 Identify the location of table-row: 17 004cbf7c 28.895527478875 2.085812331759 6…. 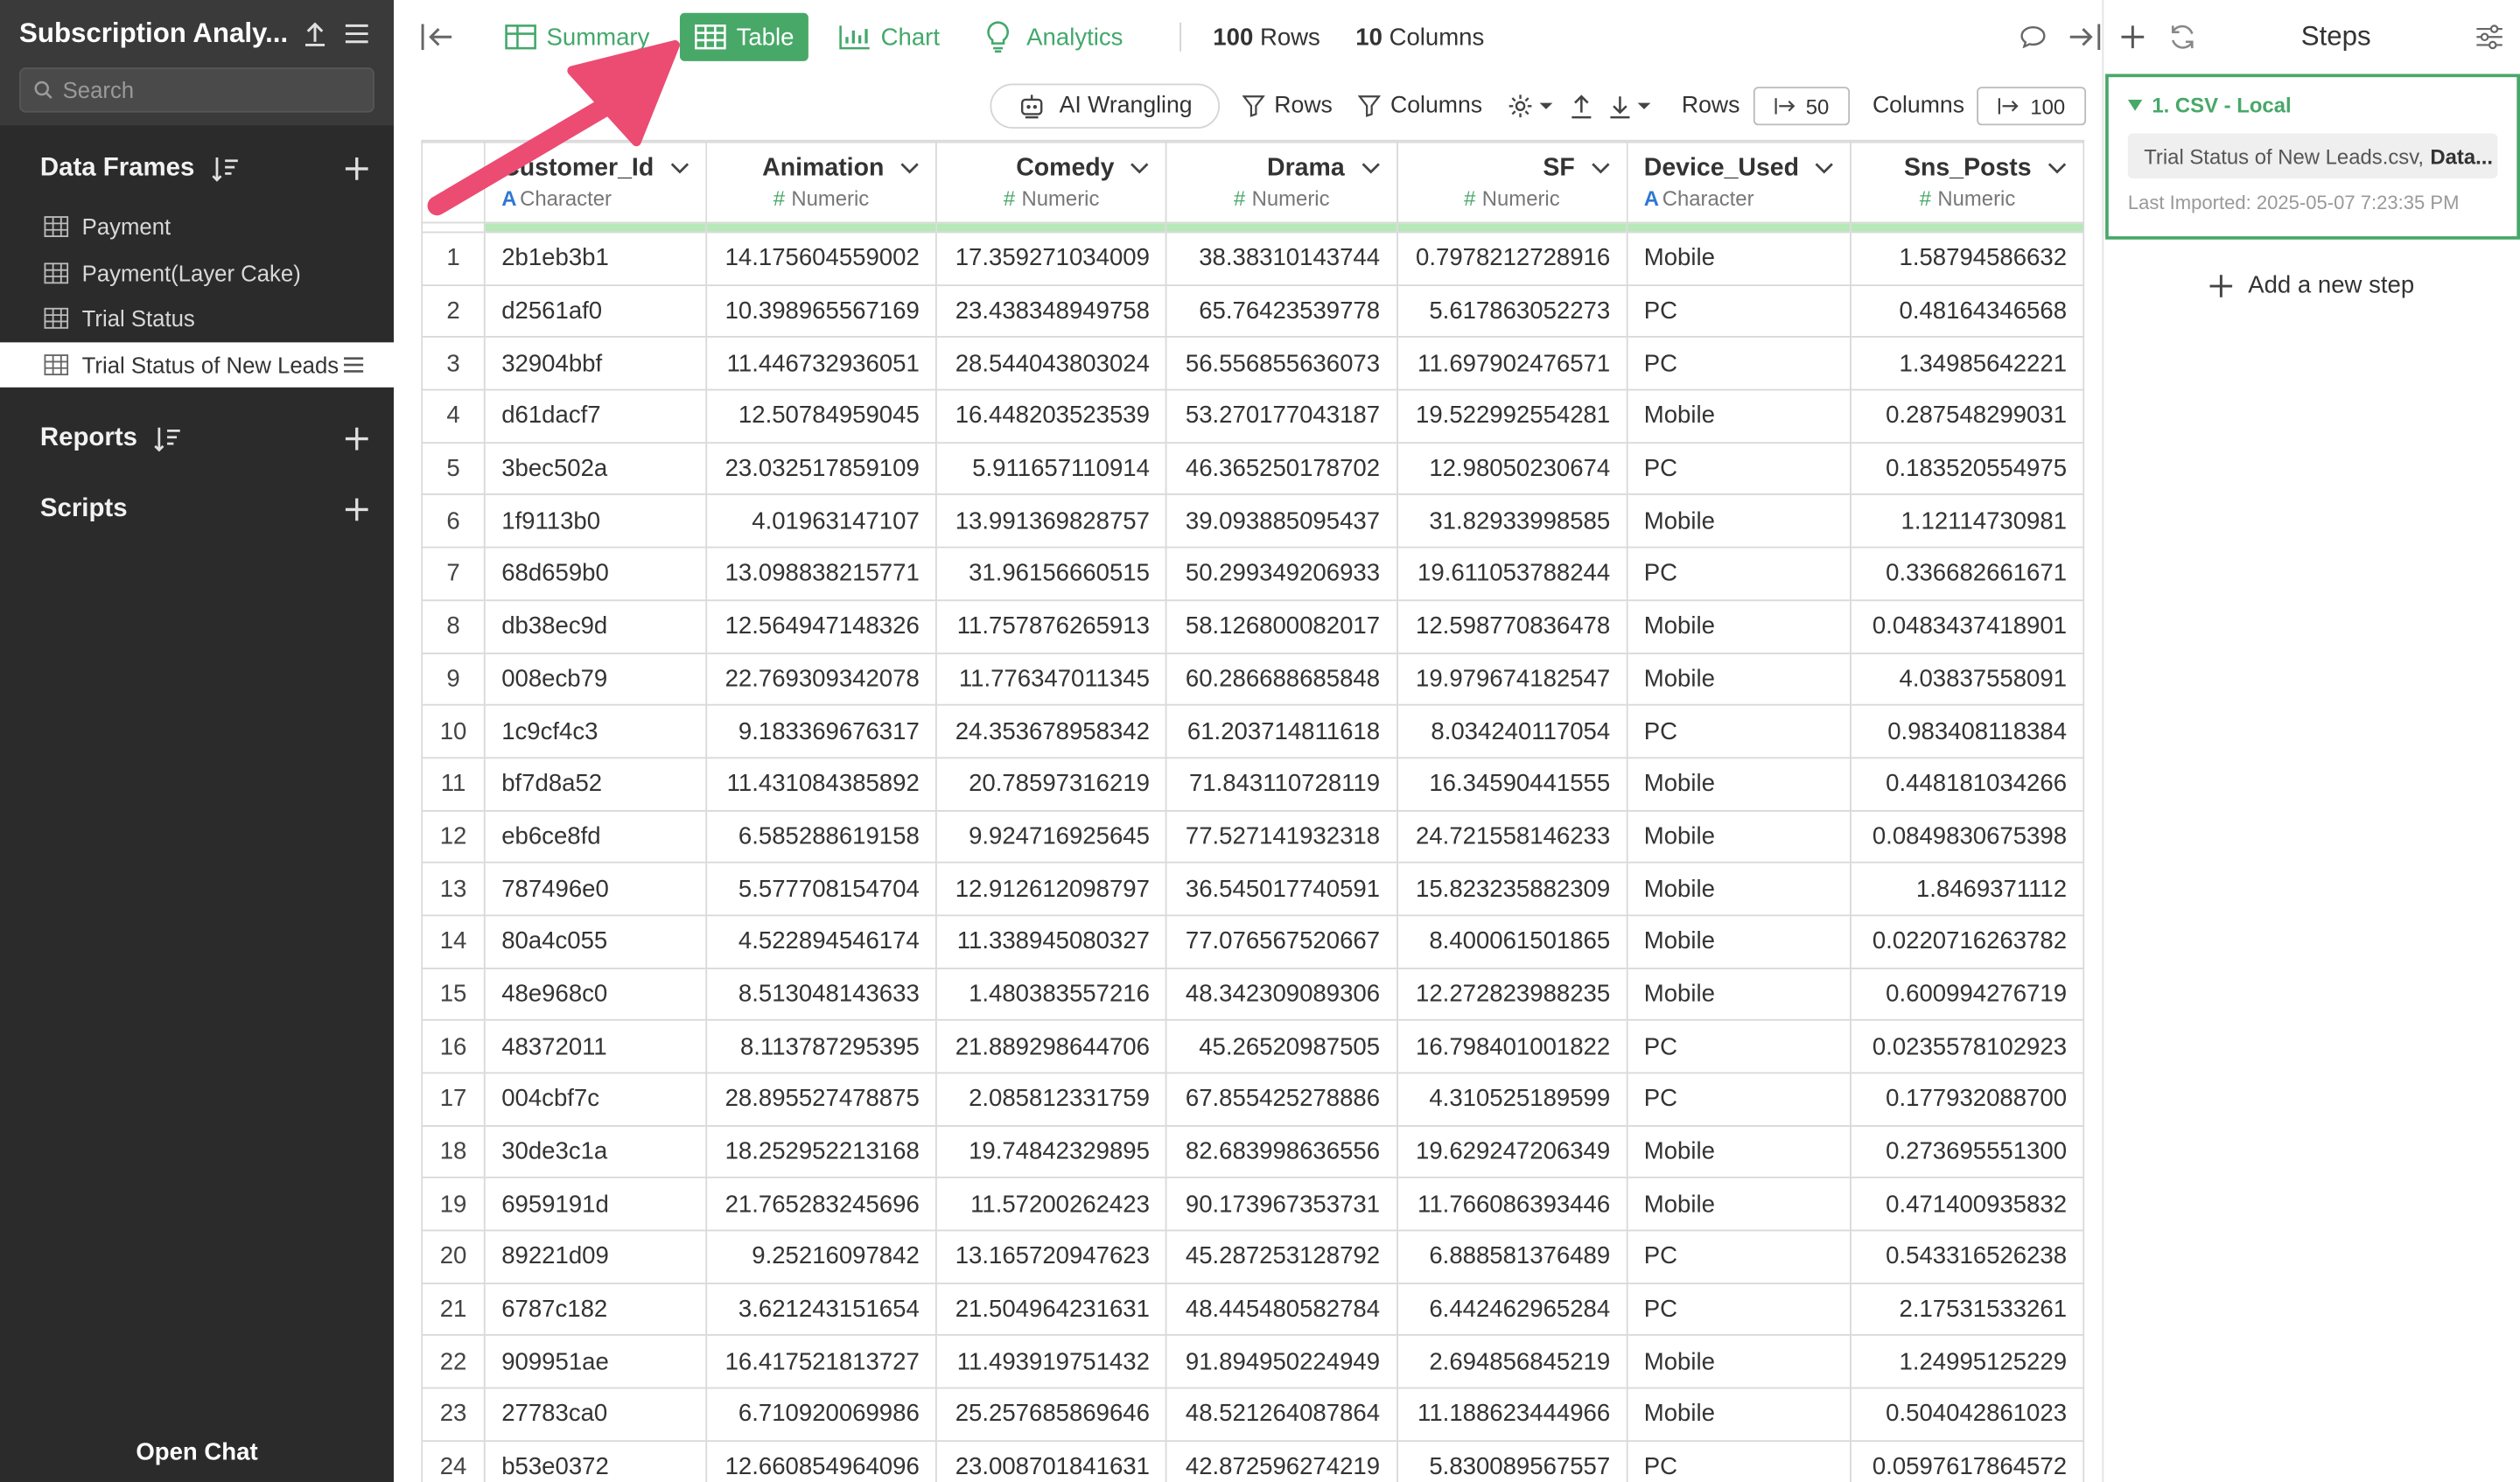
(1253, 1099).